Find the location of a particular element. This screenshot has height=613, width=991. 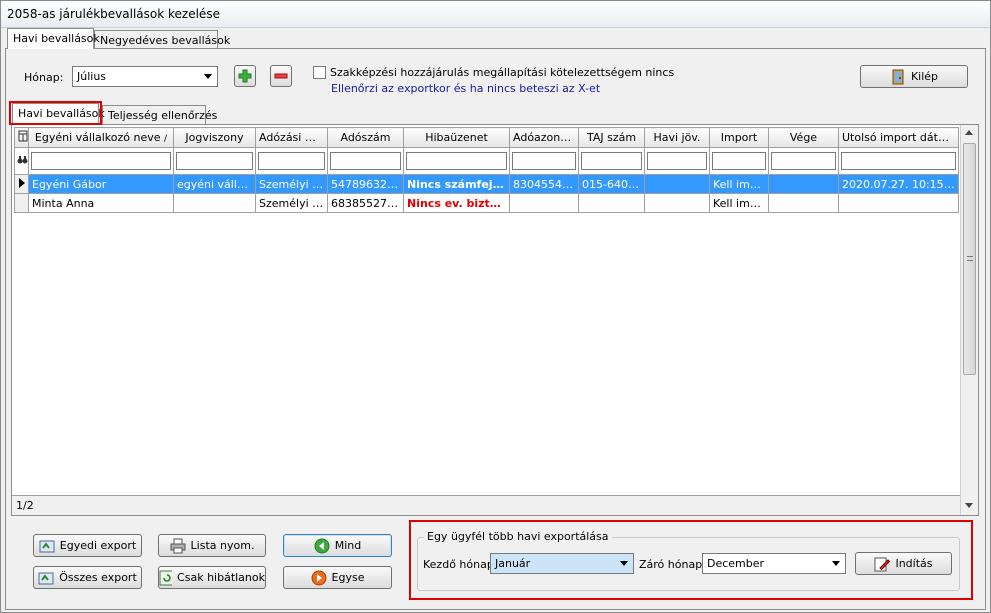

filter-vege is located at coordinates (803, 161).